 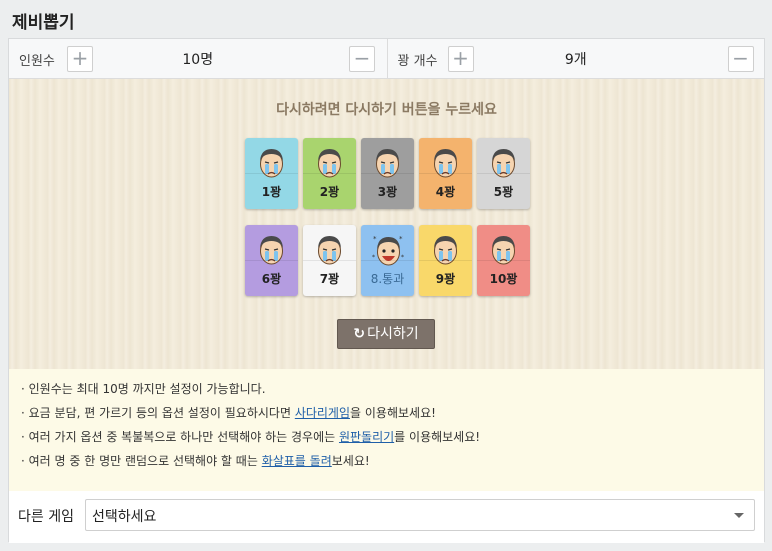 I want to click on arrow-spin-link: 화살표를 돌려, so click(x=297, y=461).